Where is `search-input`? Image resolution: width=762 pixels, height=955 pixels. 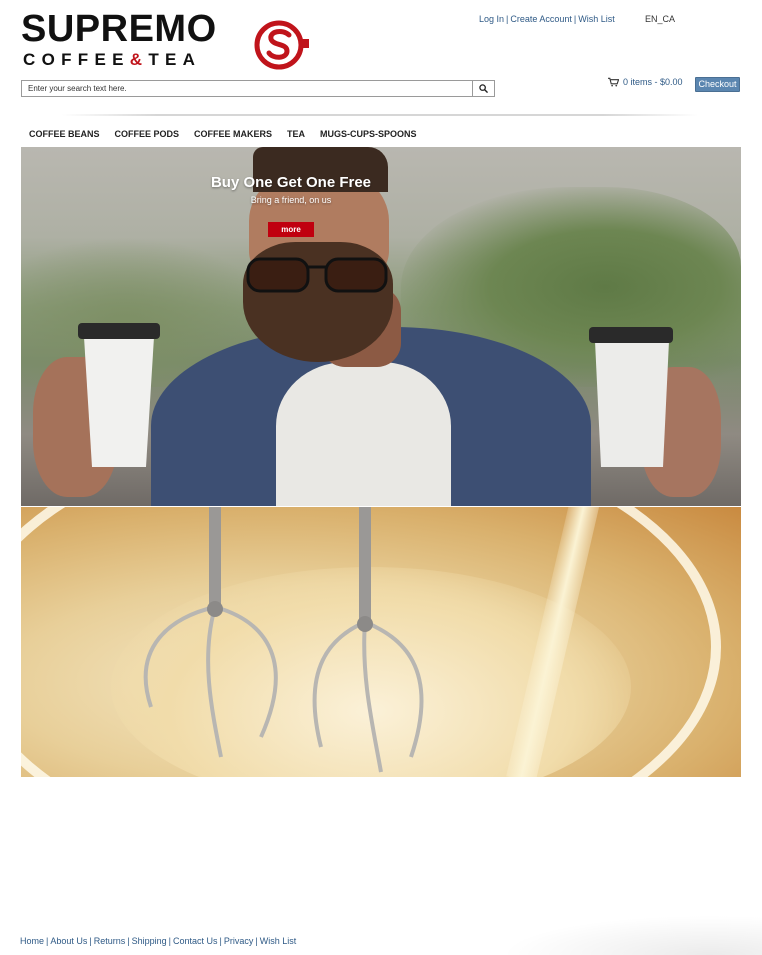 search-input is located at coordinates (247, 88).